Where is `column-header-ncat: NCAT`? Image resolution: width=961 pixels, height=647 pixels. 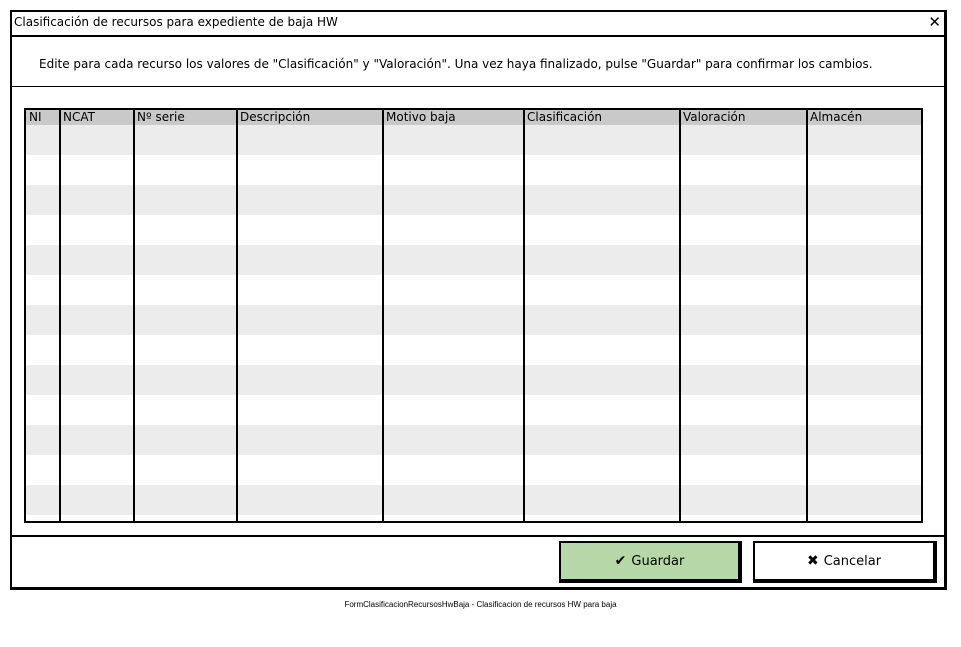 column-header-ncat: NCAT is located at coordinates (77, 117).